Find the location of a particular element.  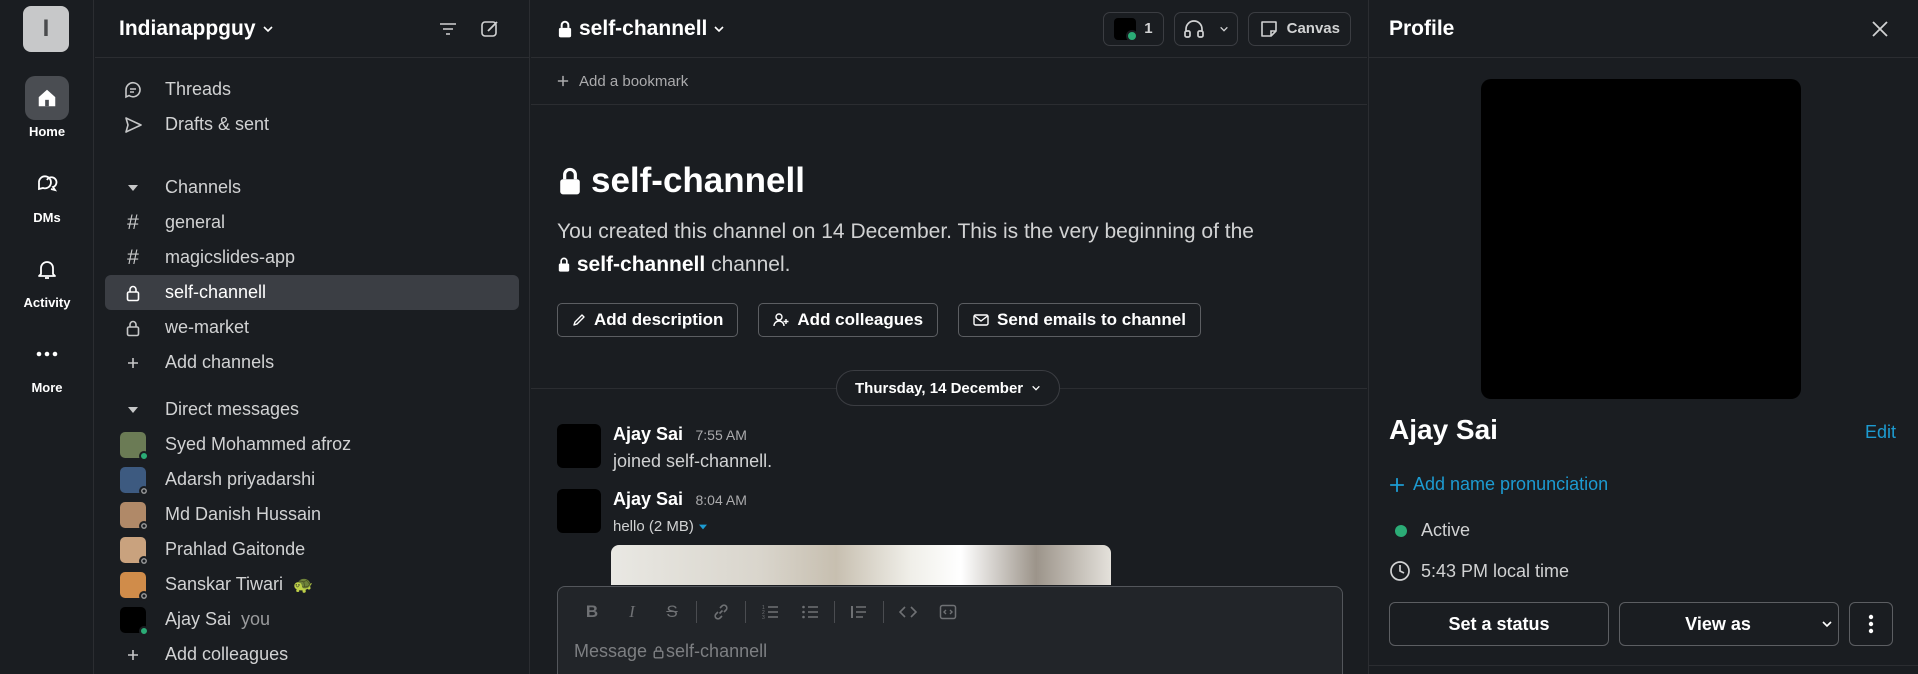

workspace-switcher: I is located at coordinates (46, 29).